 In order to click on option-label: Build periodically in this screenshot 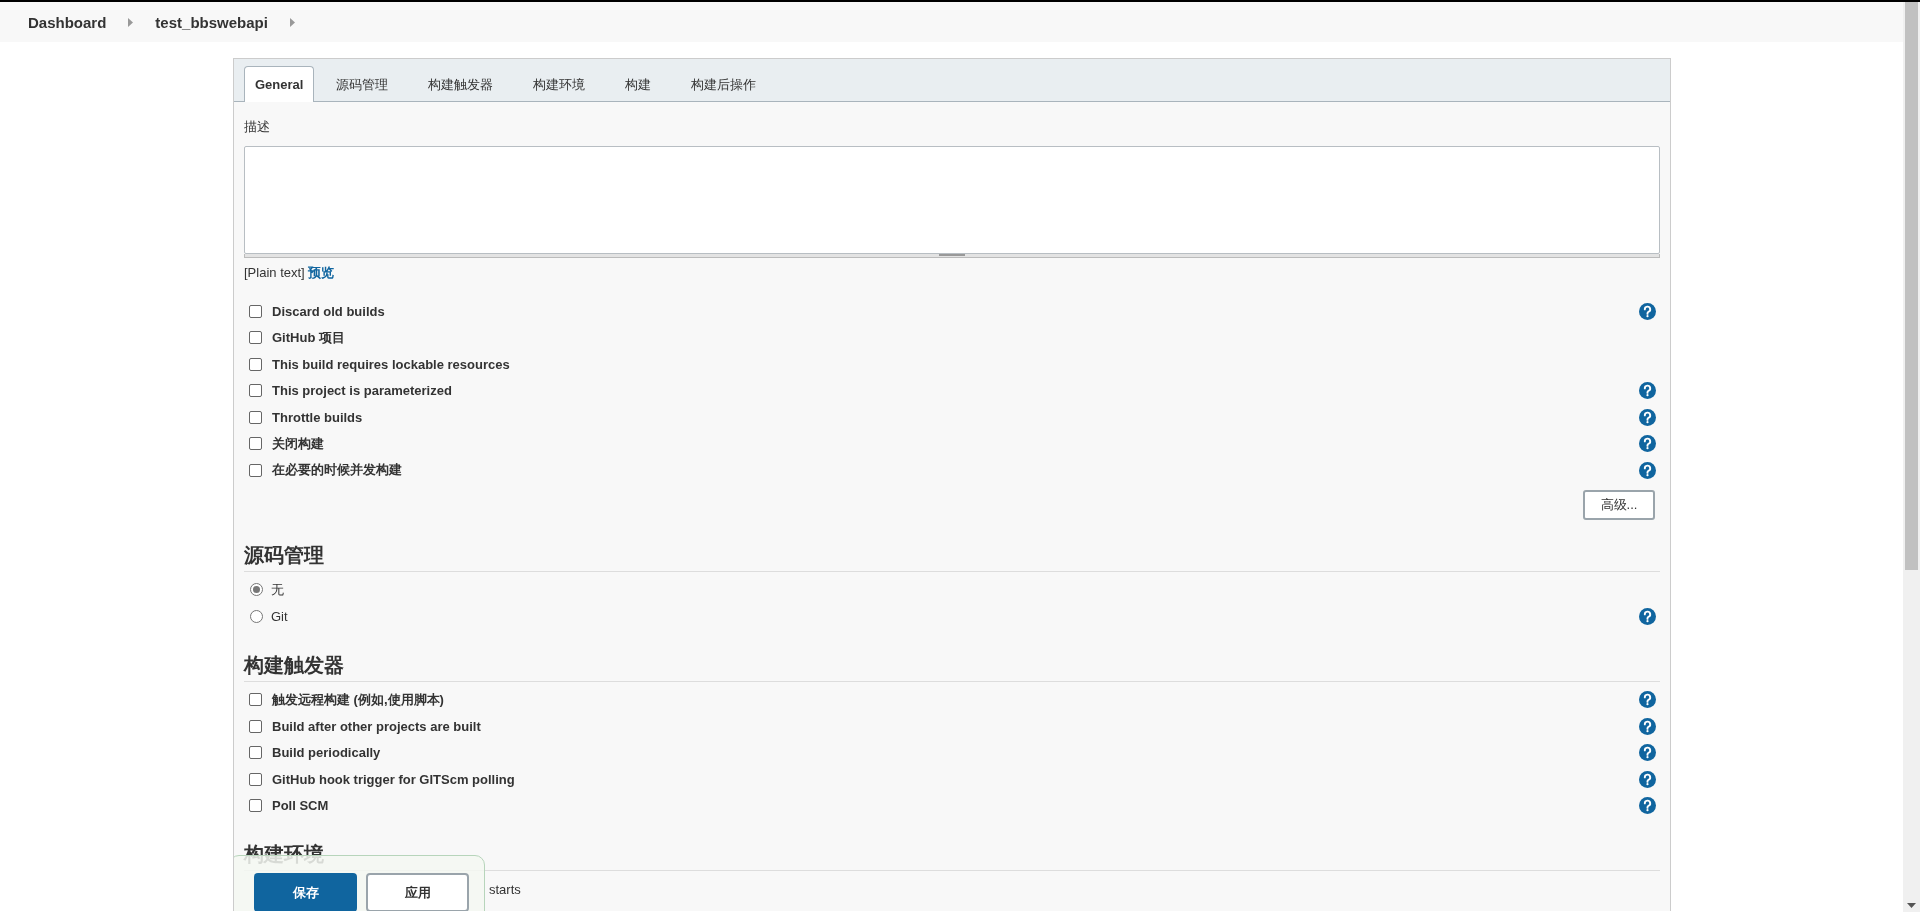, I will do `click(326, 753)`.